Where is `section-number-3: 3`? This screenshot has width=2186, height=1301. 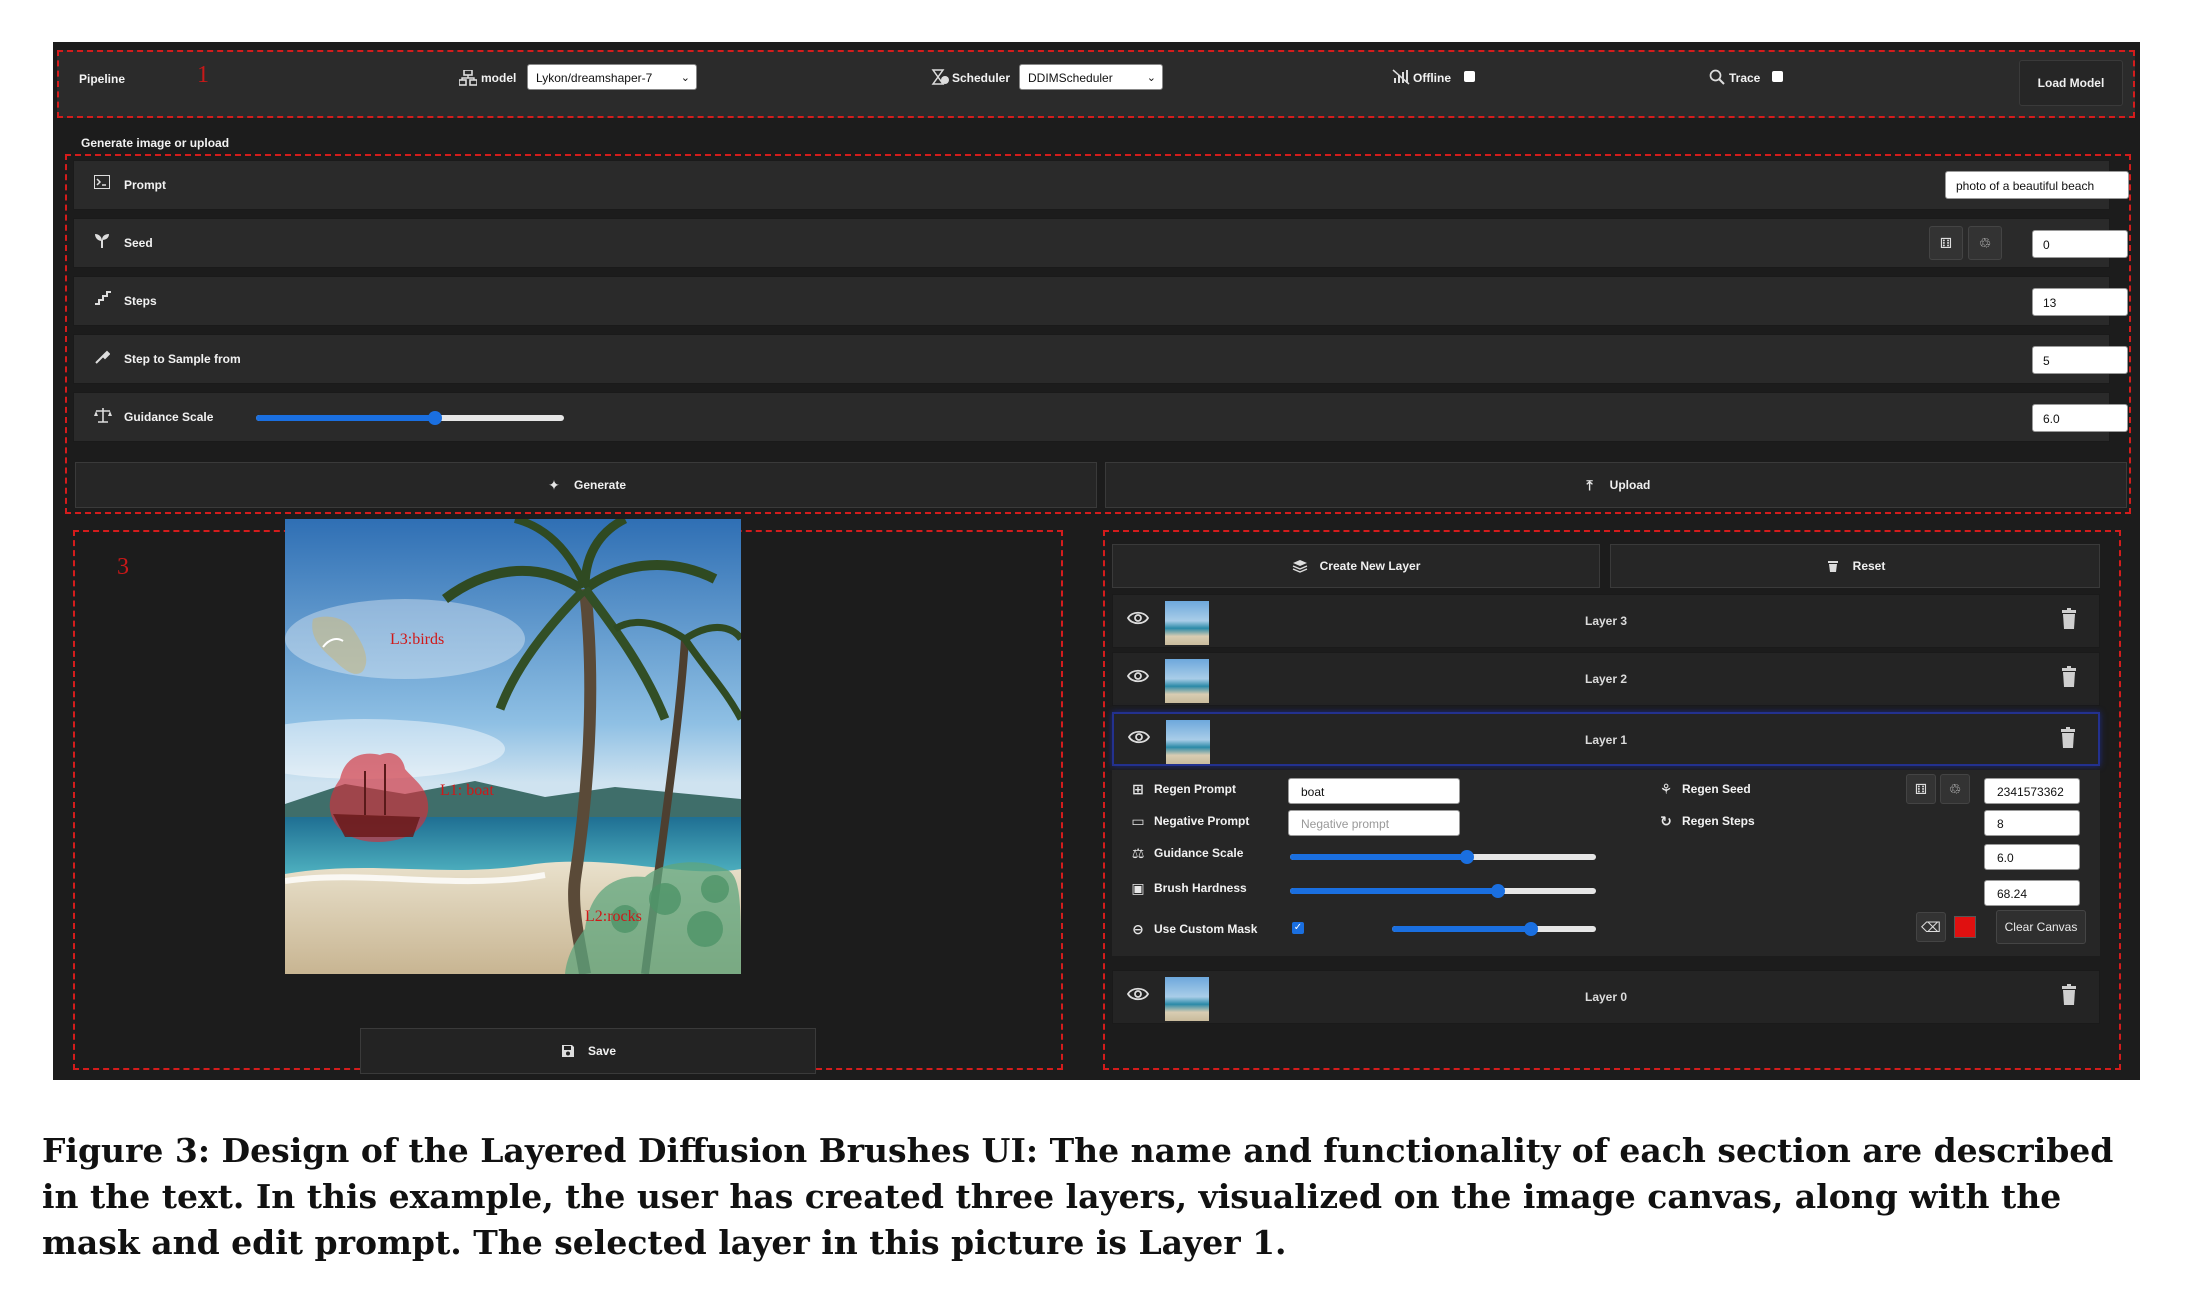
section-number-3: 3 is located at coordinates (123, 567).